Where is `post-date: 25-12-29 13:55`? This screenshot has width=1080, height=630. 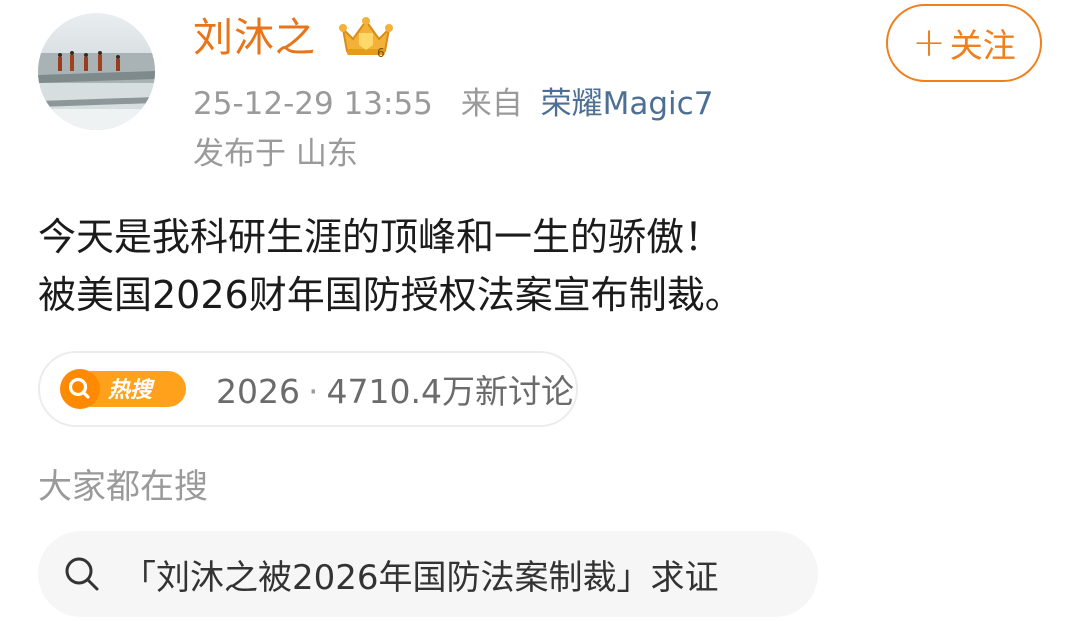
post-date: 25-12-29 13:55 is located at coordinates (313, 104).